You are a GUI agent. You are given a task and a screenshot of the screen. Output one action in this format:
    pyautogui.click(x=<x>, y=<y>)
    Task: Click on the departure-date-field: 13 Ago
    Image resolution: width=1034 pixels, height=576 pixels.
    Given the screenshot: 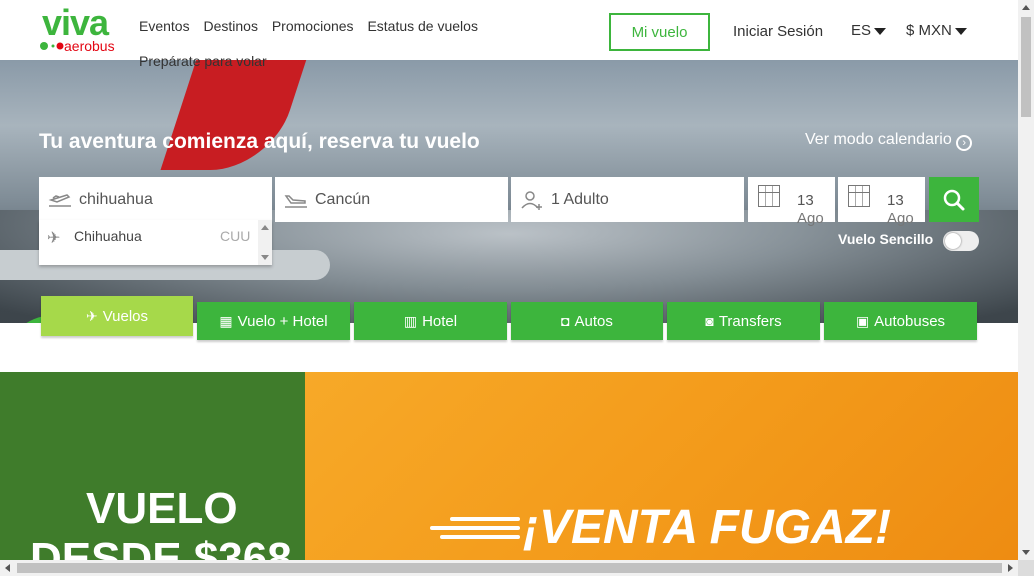 What is the action you would take?
    pyautogui.click(x=791, y=202)
    